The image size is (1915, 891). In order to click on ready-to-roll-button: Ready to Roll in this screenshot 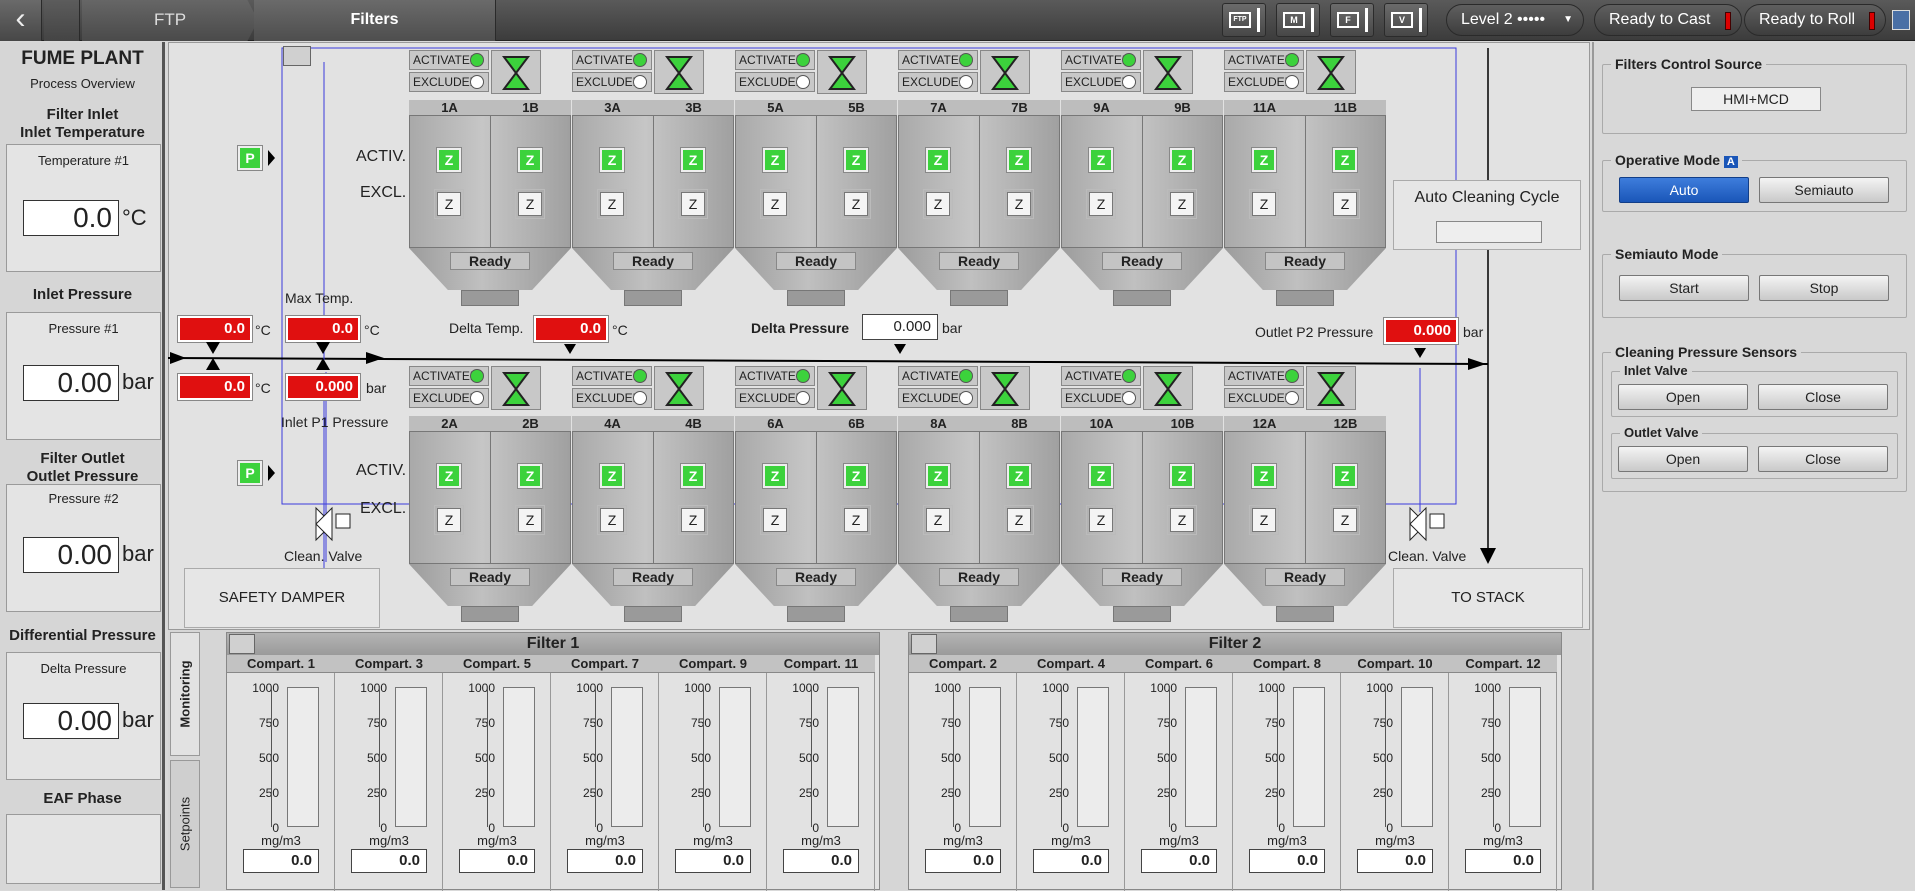, I will do `click(1815, 20)`.